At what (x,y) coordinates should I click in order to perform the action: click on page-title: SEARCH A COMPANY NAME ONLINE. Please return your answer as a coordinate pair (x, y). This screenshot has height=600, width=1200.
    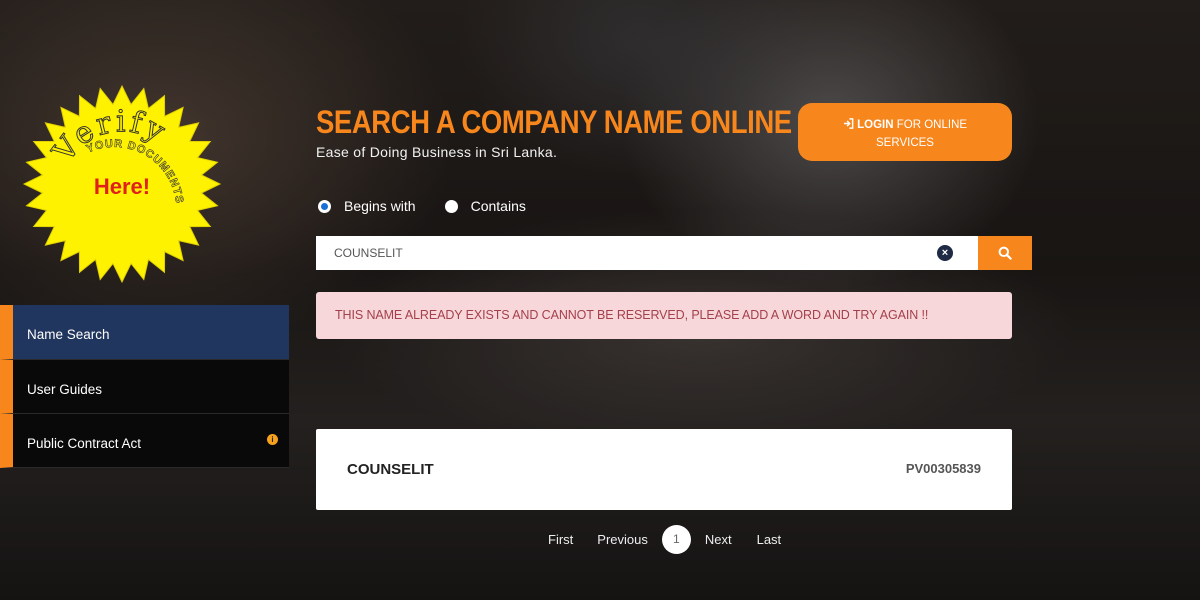
    Looking at the image, I should click on (554, 122).